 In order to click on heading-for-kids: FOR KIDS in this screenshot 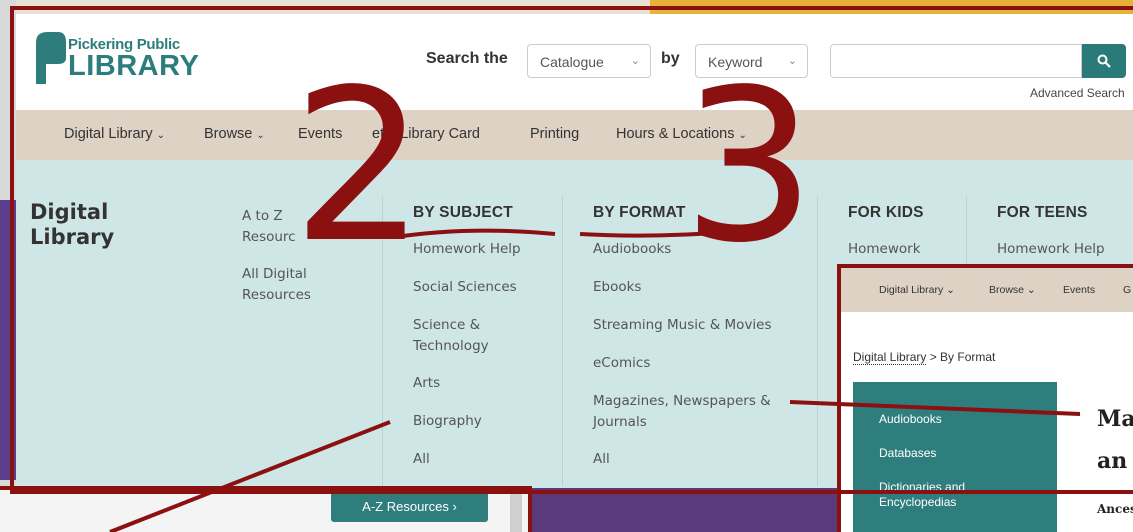, I will do `click(886, 212)`.